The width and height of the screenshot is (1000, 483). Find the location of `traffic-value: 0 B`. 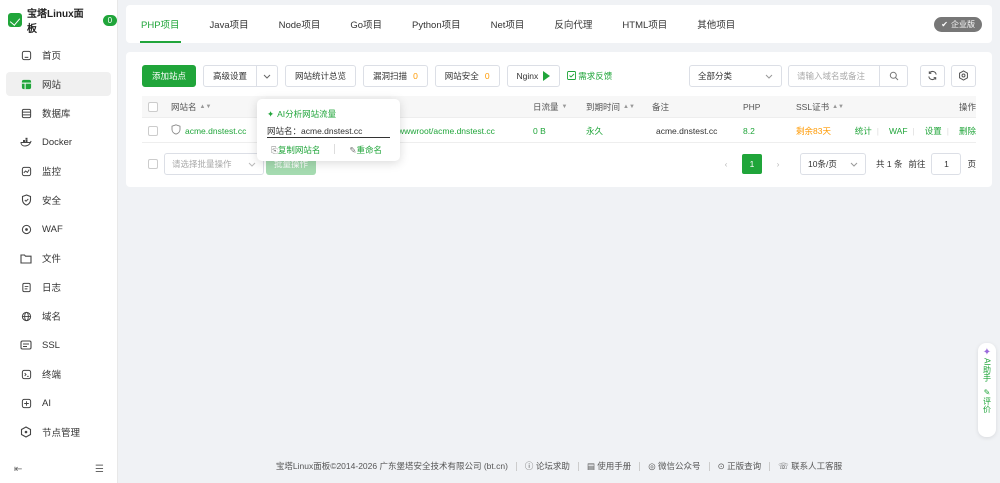

traffic-value: 0 B is located at coordinates (539, 130).